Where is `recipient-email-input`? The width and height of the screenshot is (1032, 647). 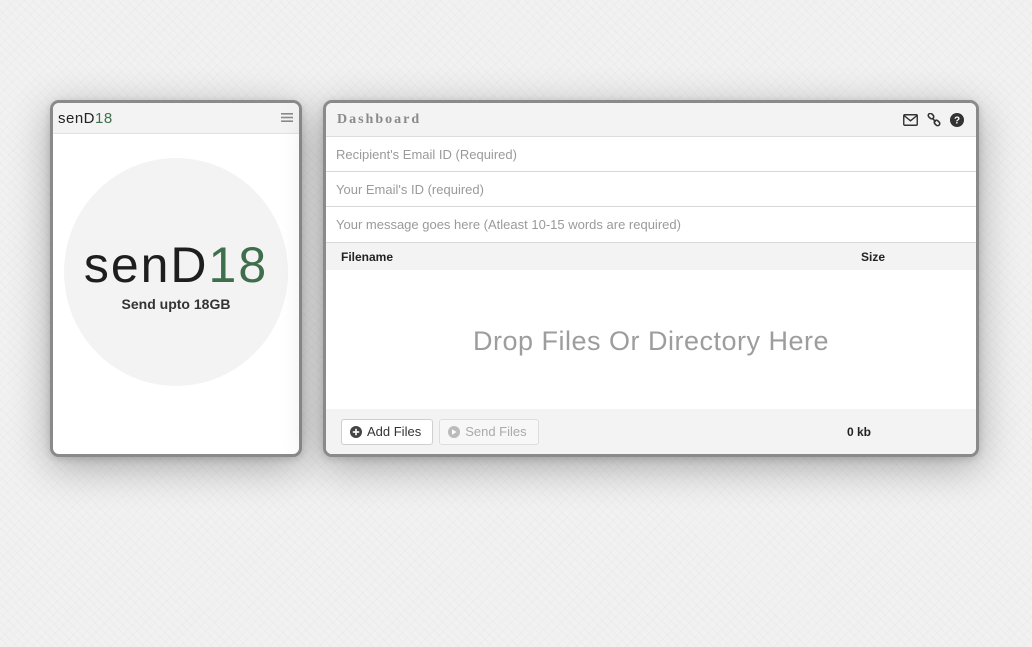
recipient-email-input is located at coordinates (651, 154).